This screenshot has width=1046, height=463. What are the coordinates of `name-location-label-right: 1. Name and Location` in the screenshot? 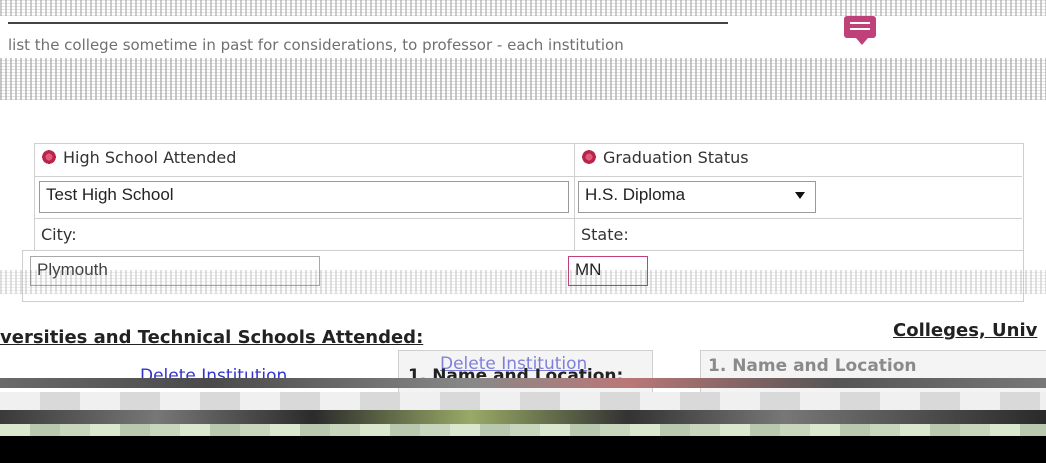 It's located at (812, 366).